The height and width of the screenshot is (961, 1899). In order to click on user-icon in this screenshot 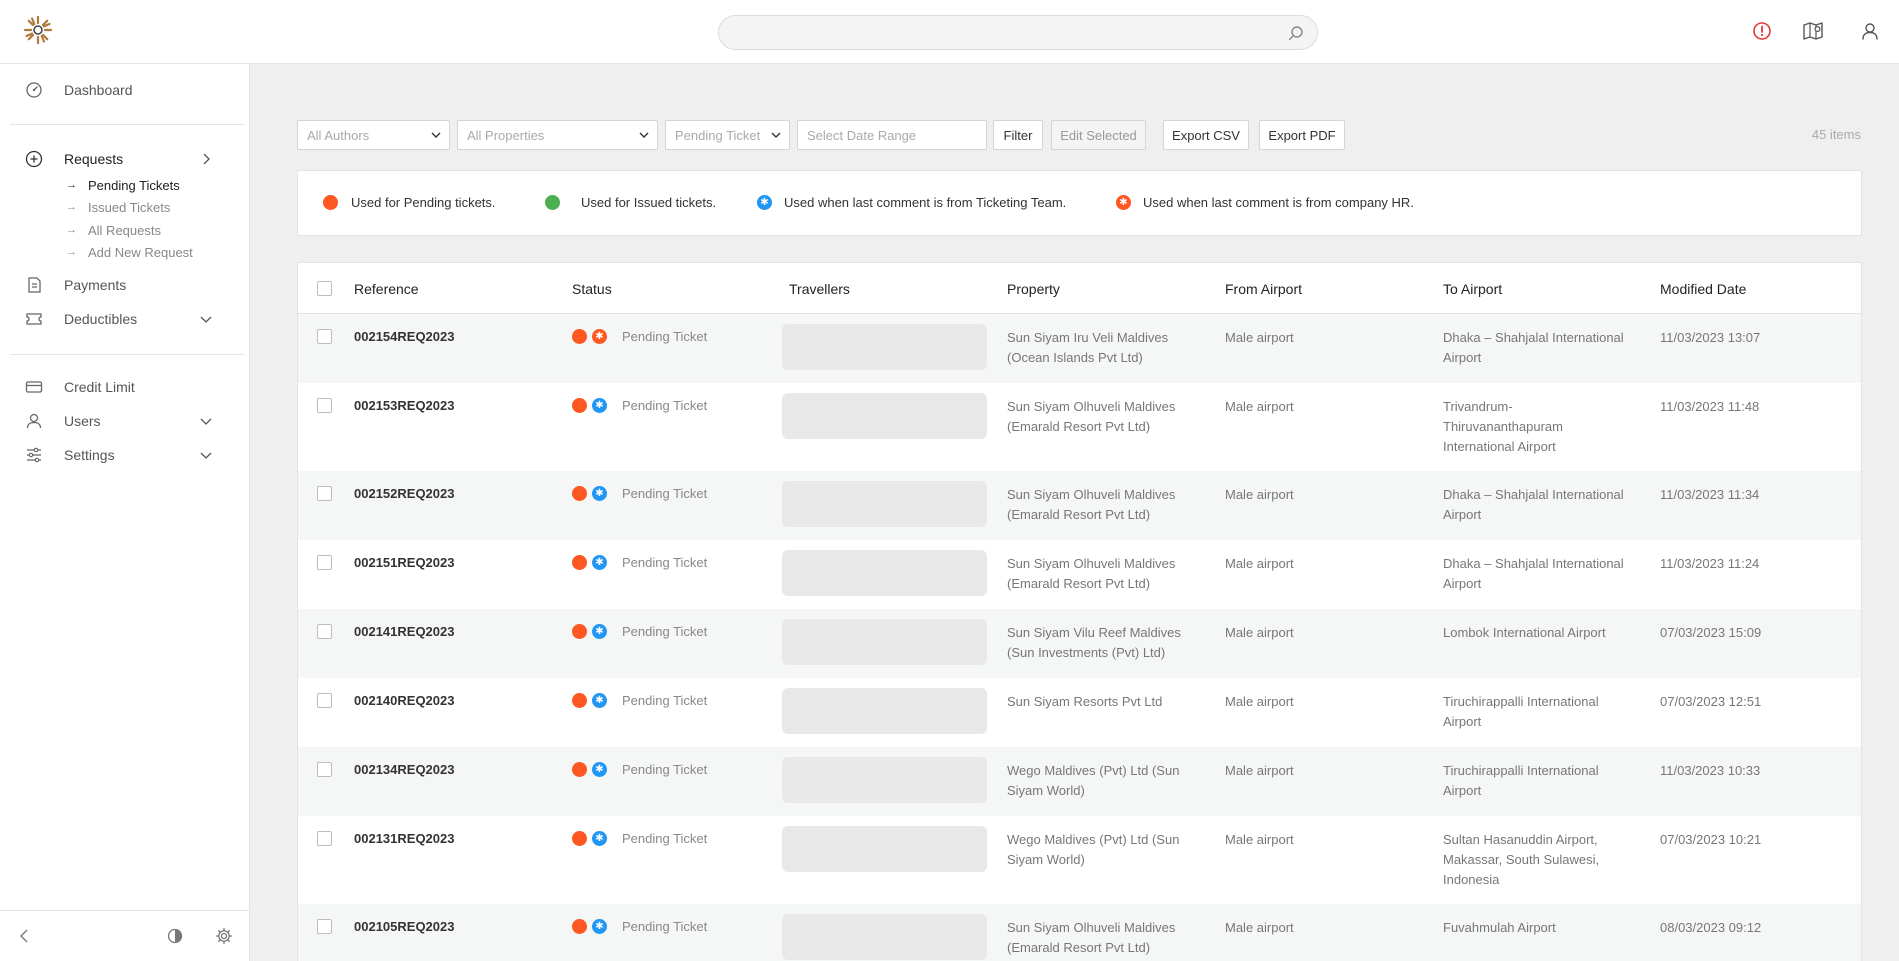, I will do `click(34, 421)`.